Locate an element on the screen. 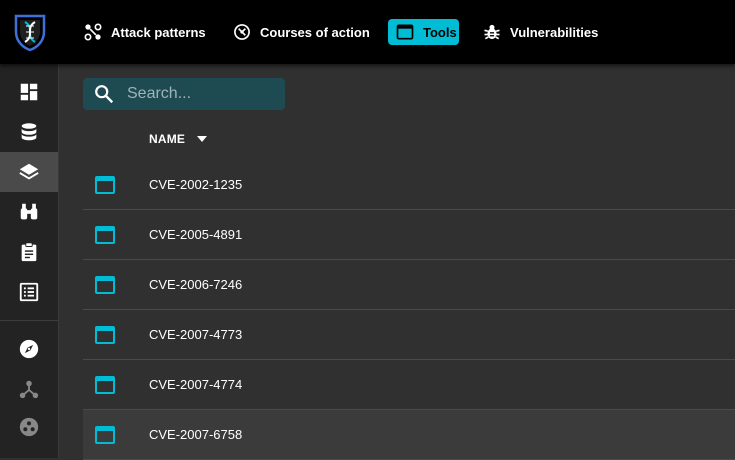 The image size is (735, 460). course-of-action-icon is located at coordinates (242, 32).